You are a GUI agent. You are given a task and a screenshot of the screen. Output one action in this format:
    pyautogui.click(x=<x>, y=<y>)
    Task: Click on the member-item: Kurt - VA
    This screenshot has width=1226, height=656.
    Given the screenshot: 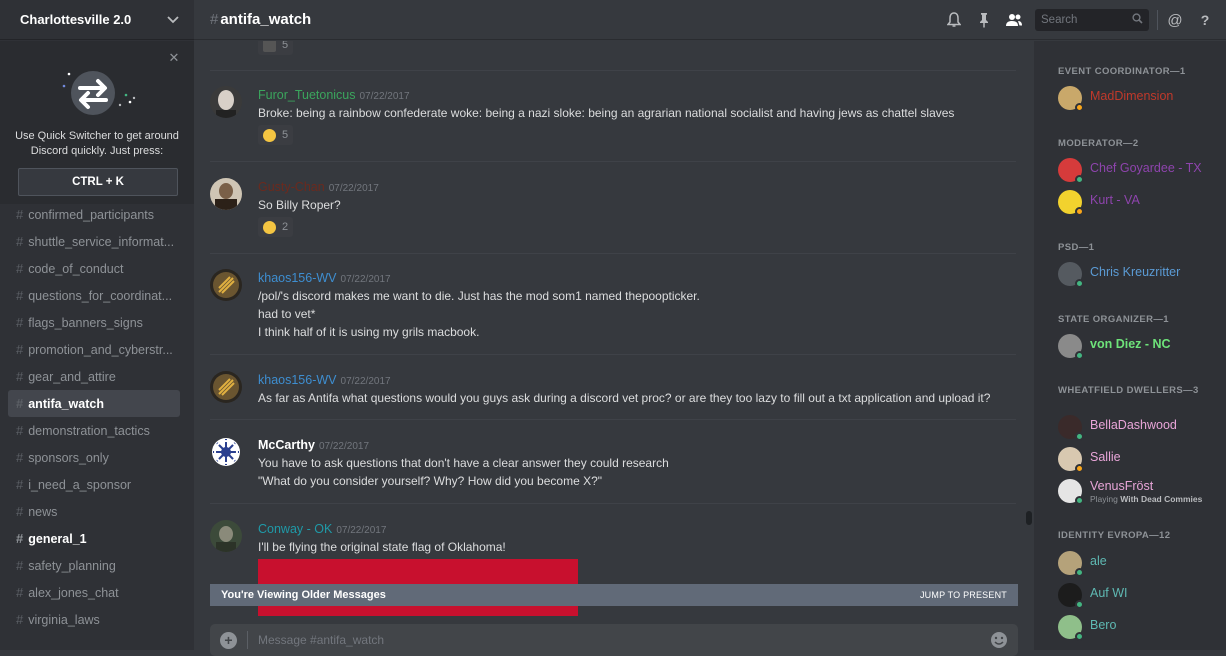 What is the action you would take?
    pyautogui.click(x=1140, y=204)
    